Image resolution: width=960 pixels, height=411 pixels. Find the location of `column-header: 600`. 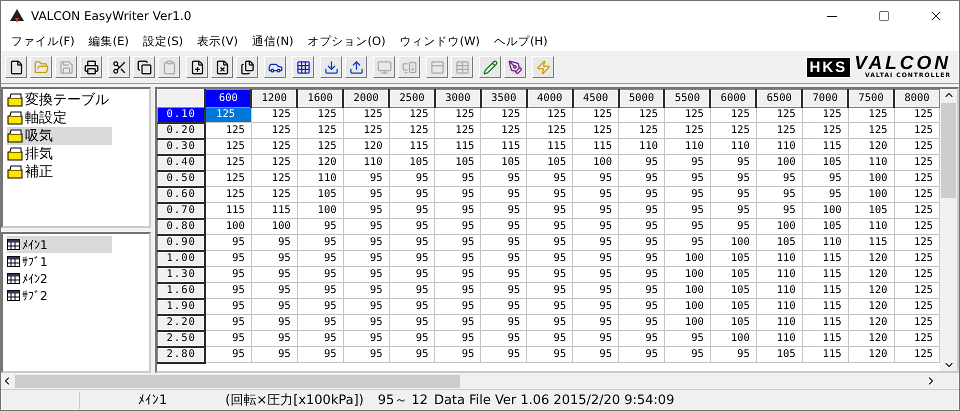

column-header: 600 is located at coordinates (228, 98).